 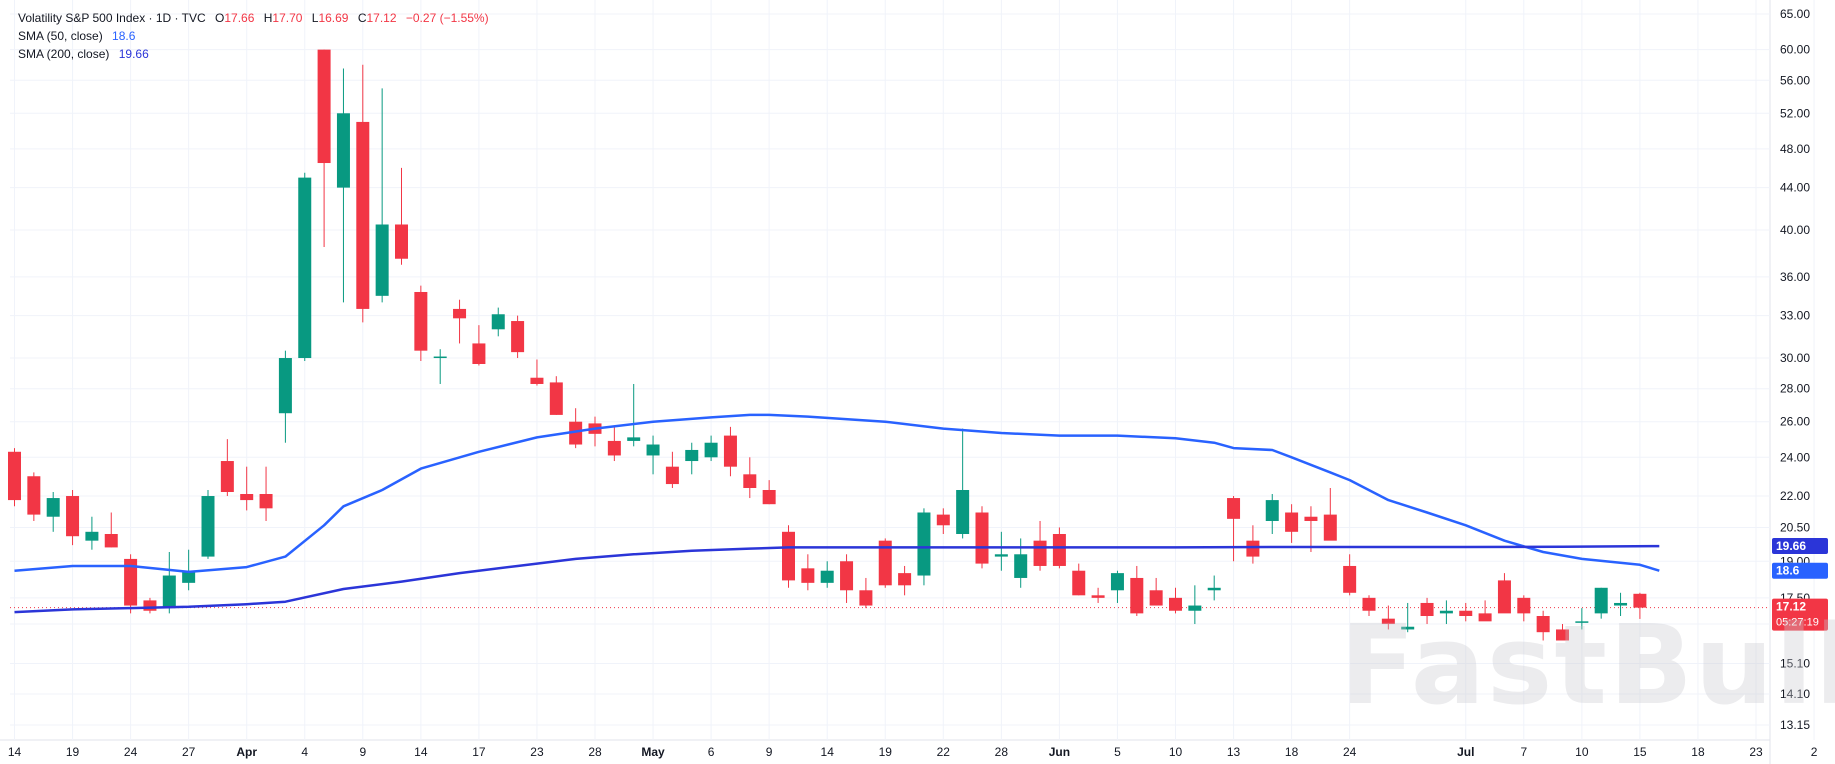 I want to click on y-tick-label: 26.00, so click(x=1795, y=422).